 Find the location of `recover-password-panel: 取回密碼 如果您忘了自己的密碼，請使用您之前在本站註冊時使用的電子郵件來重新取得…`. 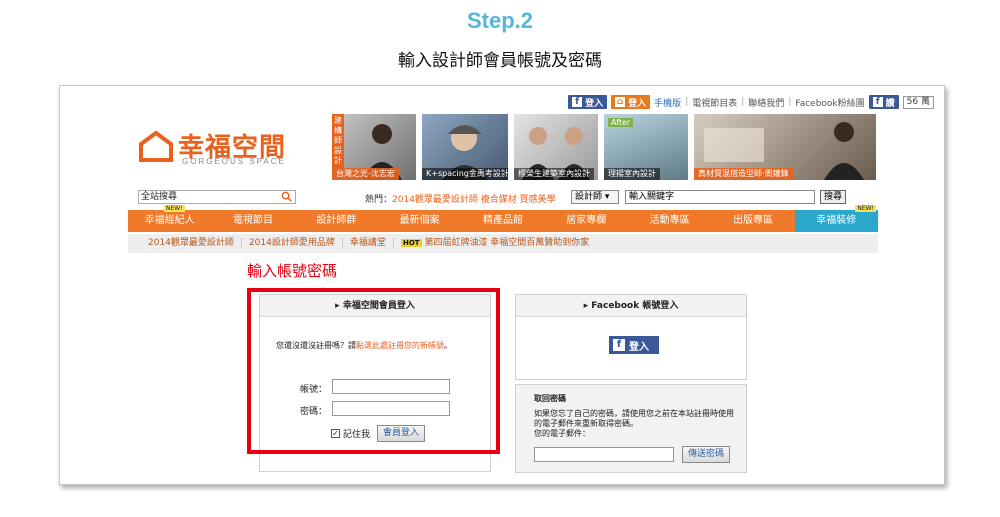

recover-password-panel: 取回密碼 如果您忘了自己的密碼，請使用您之前在本站註冊時使用的電子郵件來重新取得… is located at coordinates (631, 428).